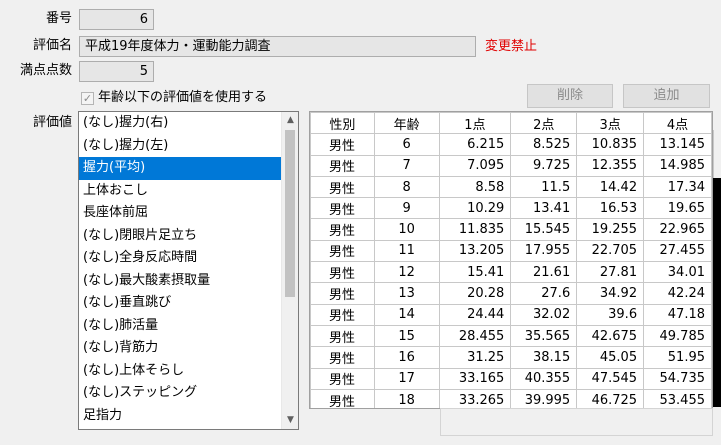  I want to click on table-cell: 7, so click(406, 165).